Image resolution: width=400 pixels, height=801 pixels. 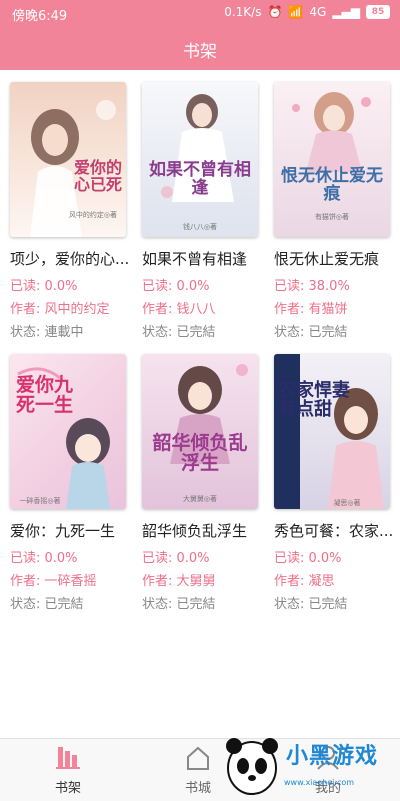 I want to click on tab-bookshelf-label: 书架, so click(x=67, y=788).